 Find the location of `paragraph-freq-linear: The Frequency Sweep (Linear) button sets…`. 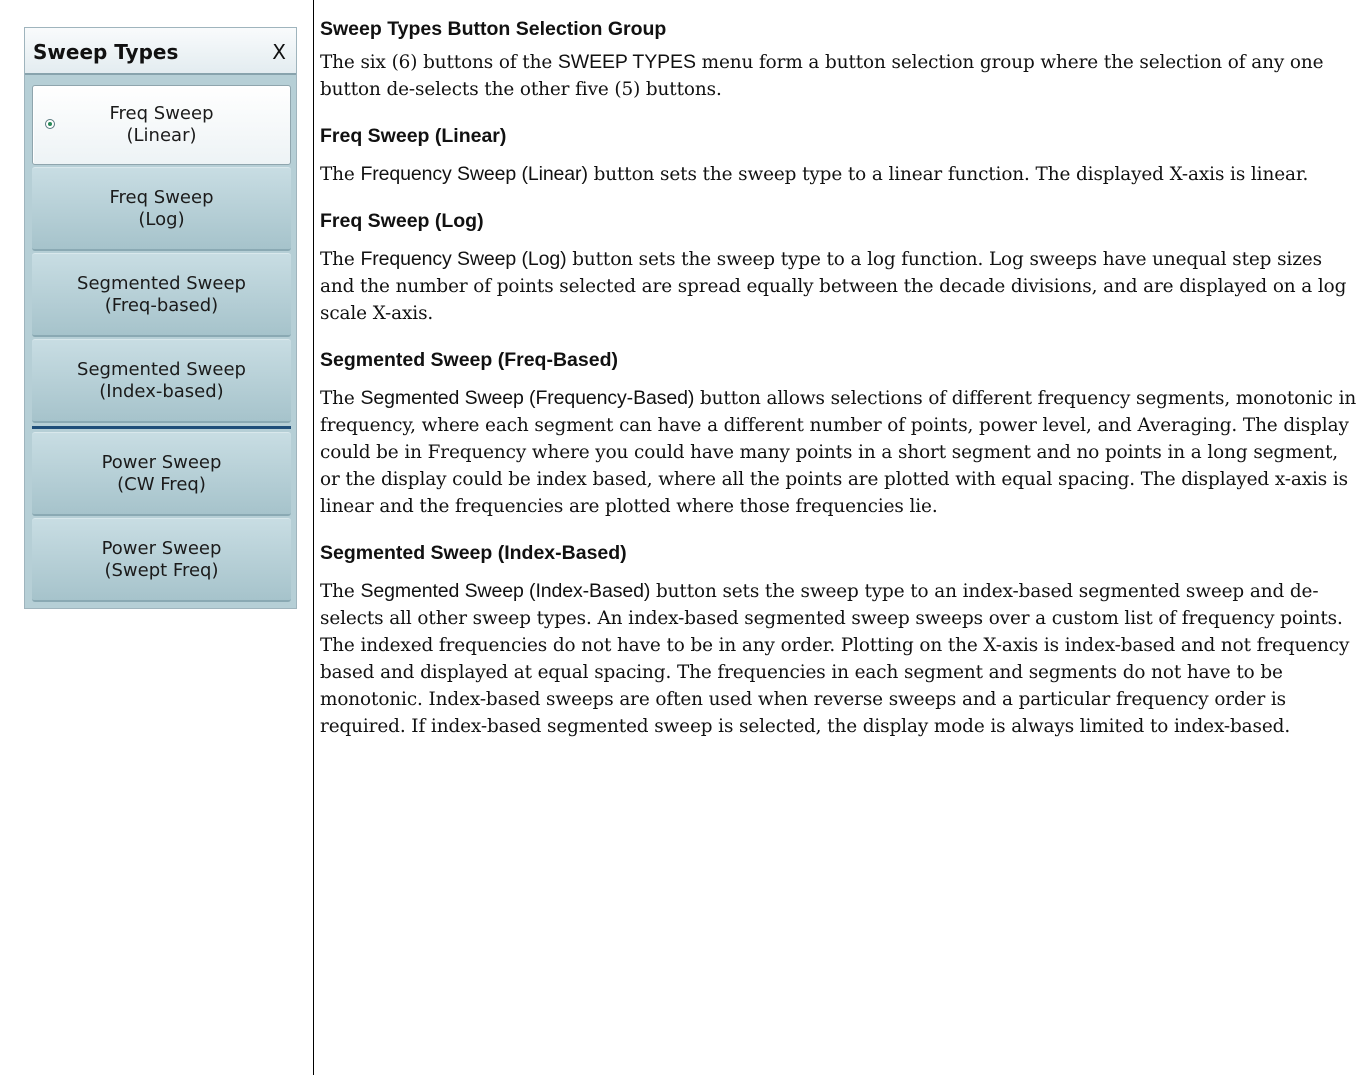

paragraph-freq-linear: The Frequency Sweep (Linear) button sets… is located at coordinates (814, 174).